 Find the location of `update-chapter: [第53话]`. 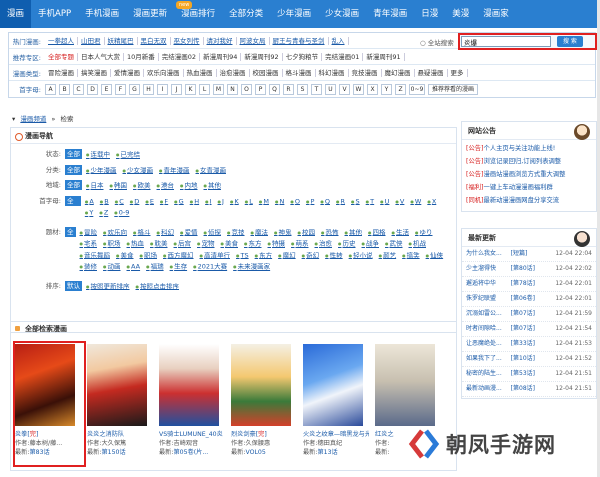

update-chapter: [第53话] is located at coordinates (533, 374).